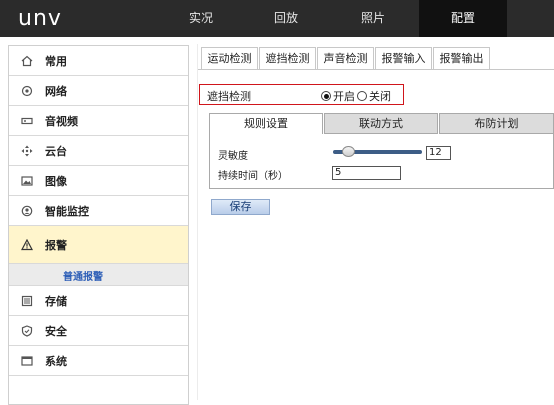  What do you see at coordinates (98, 301) in the screenshot?
I see `sidebar-item-storage: 存储` at bounding box center [98, 301].